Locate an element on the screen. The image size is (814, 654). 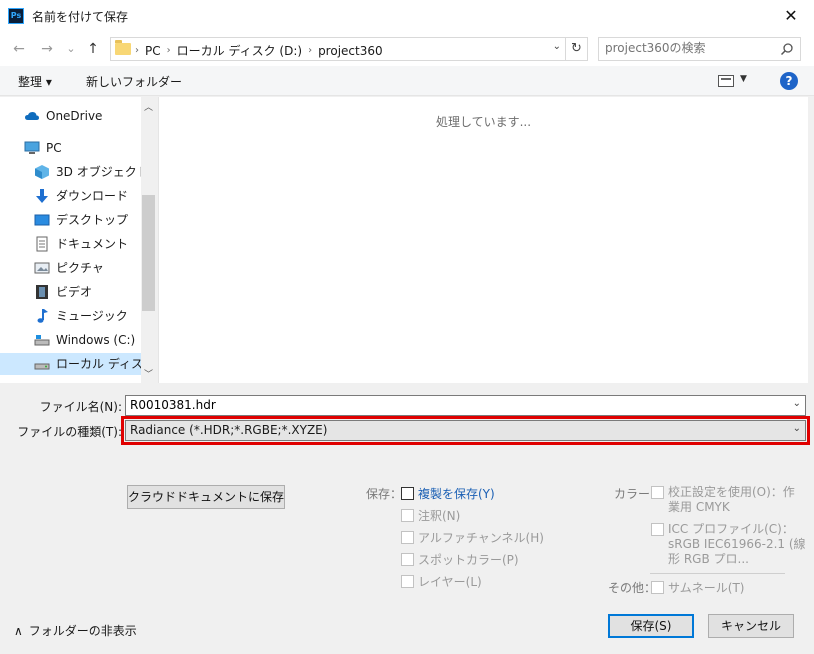
save-options-label: 保存： is located at coordinates (384, 494).